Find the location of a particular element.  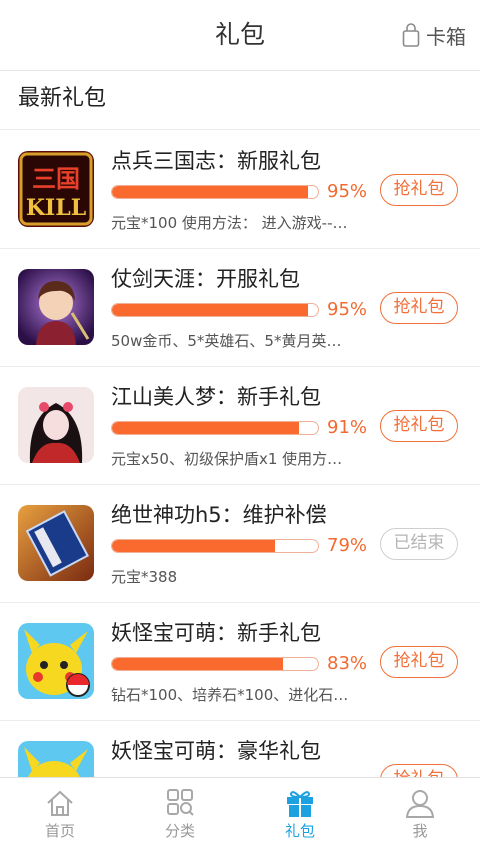

game-icon-jueshi is located at coordinates (56, 543).